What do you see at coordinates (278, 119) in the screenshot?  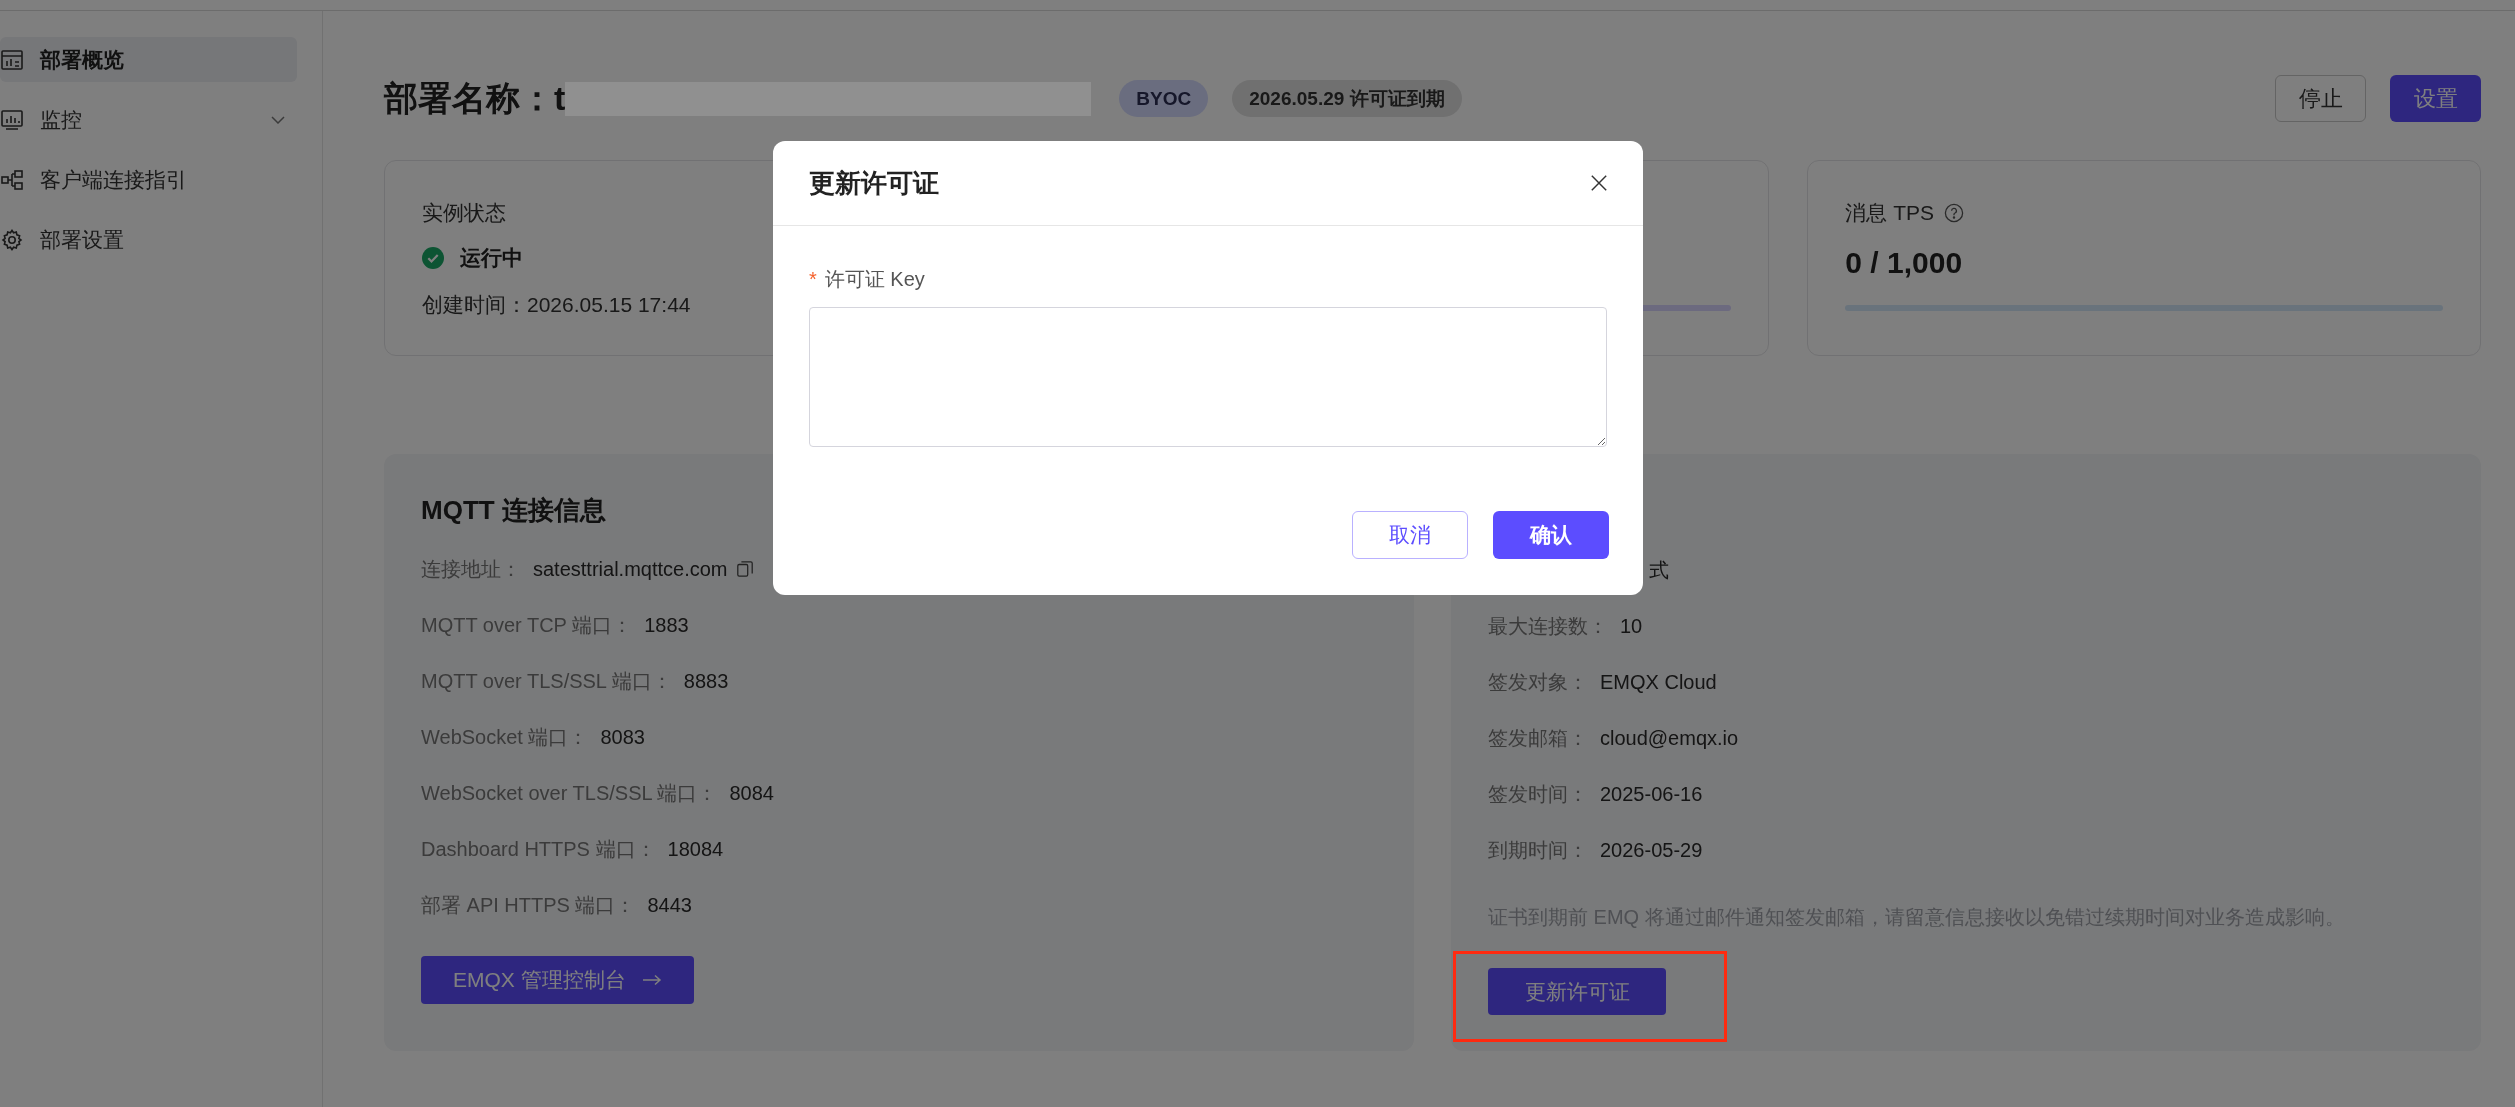 I see `chevron-down-icon` at bounding box center [278, 119].